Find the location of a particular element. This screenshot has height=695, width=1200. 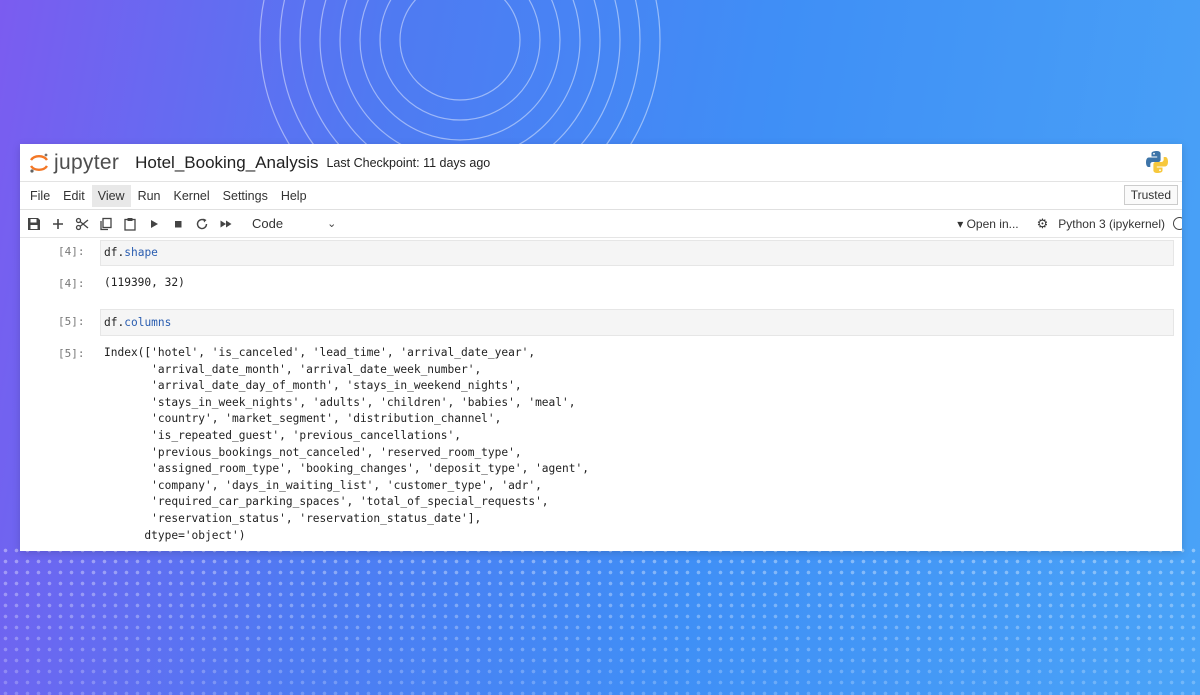

cell-type-label: Code is located at coordinates (268, 223).